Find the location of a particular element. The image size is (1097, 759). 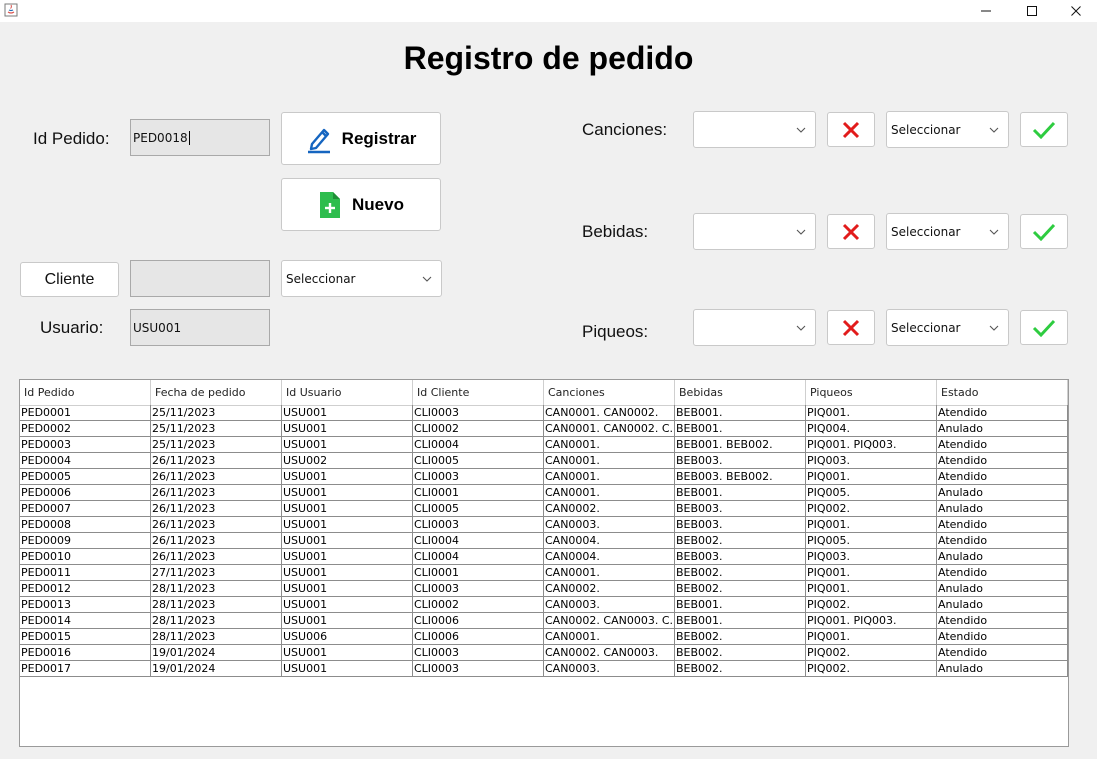

table-cell: Atendido is located at coordinates (1002, 637).